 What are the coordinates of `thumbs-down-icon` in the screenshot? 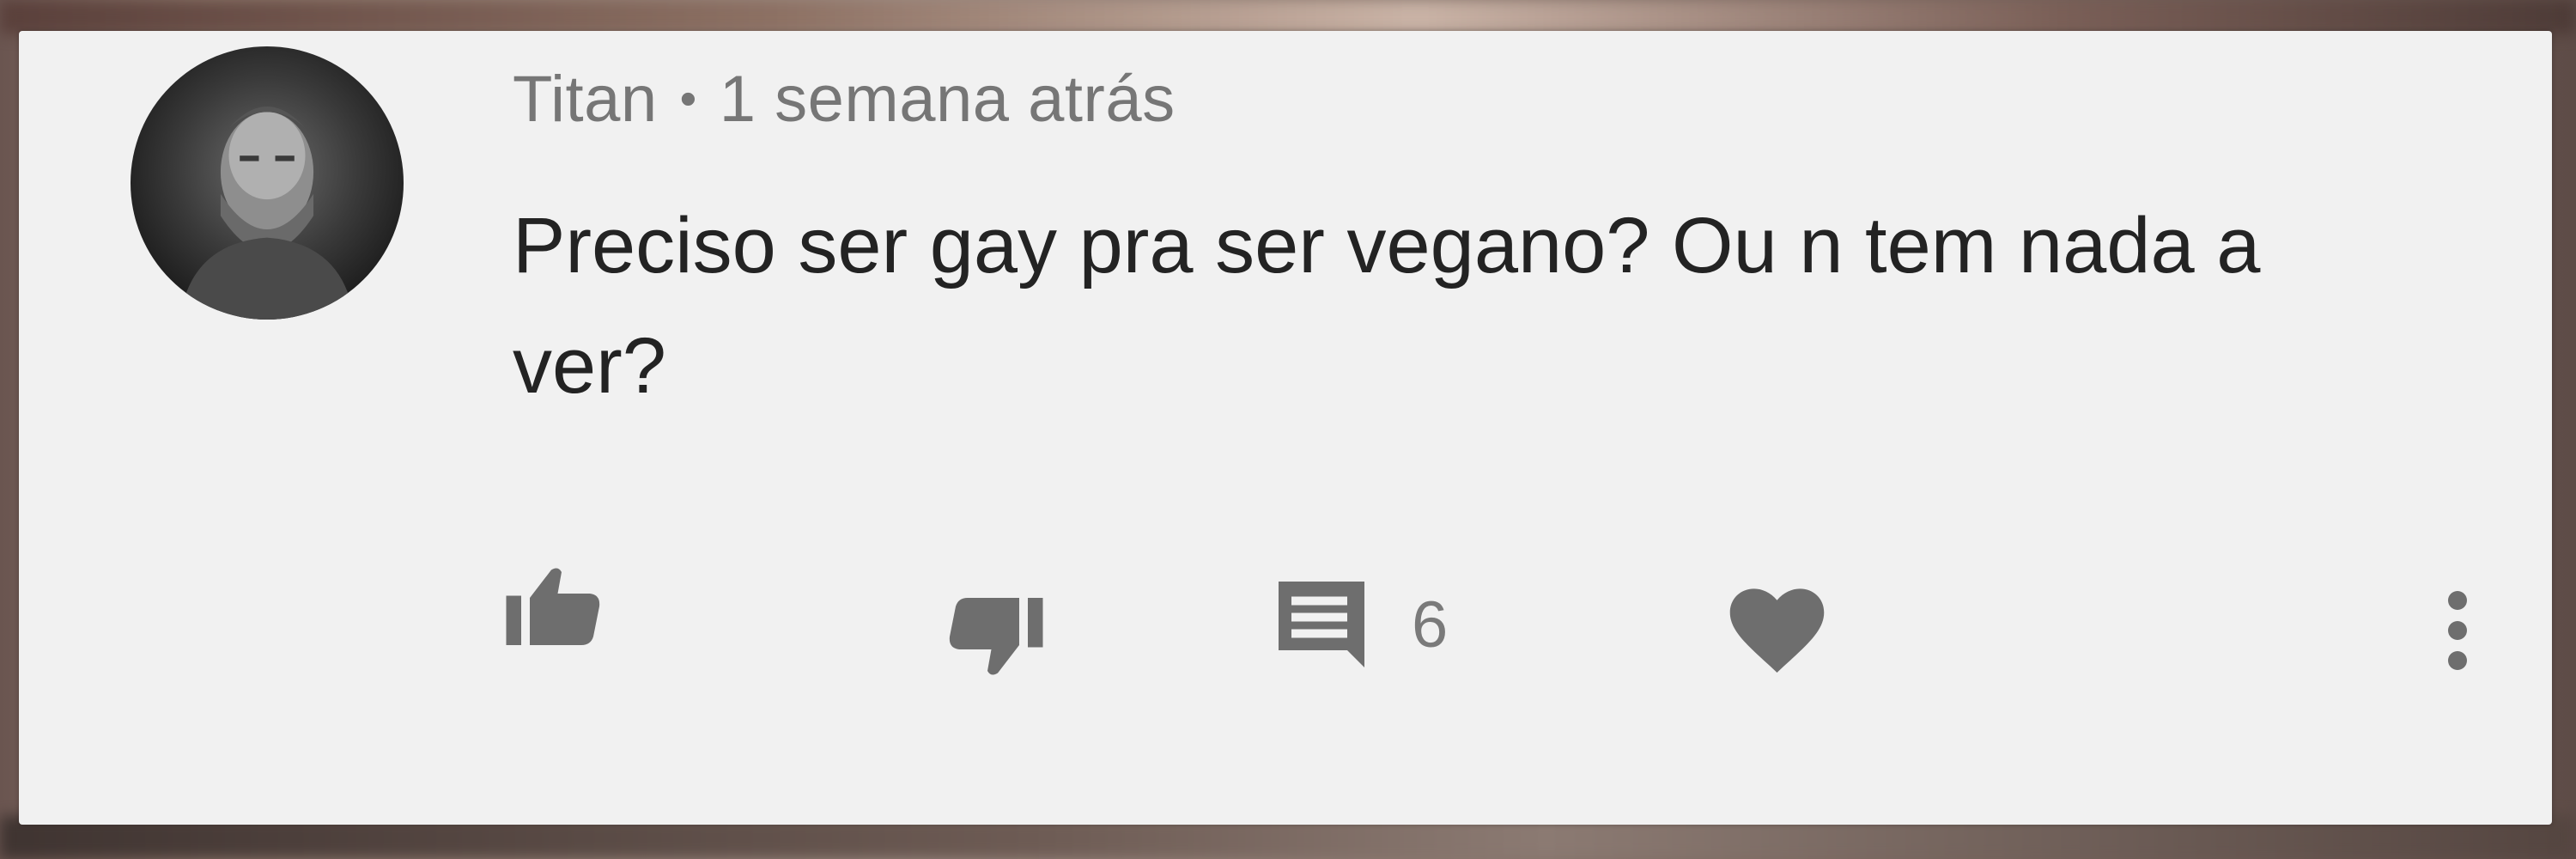 It's located at (996, 636).